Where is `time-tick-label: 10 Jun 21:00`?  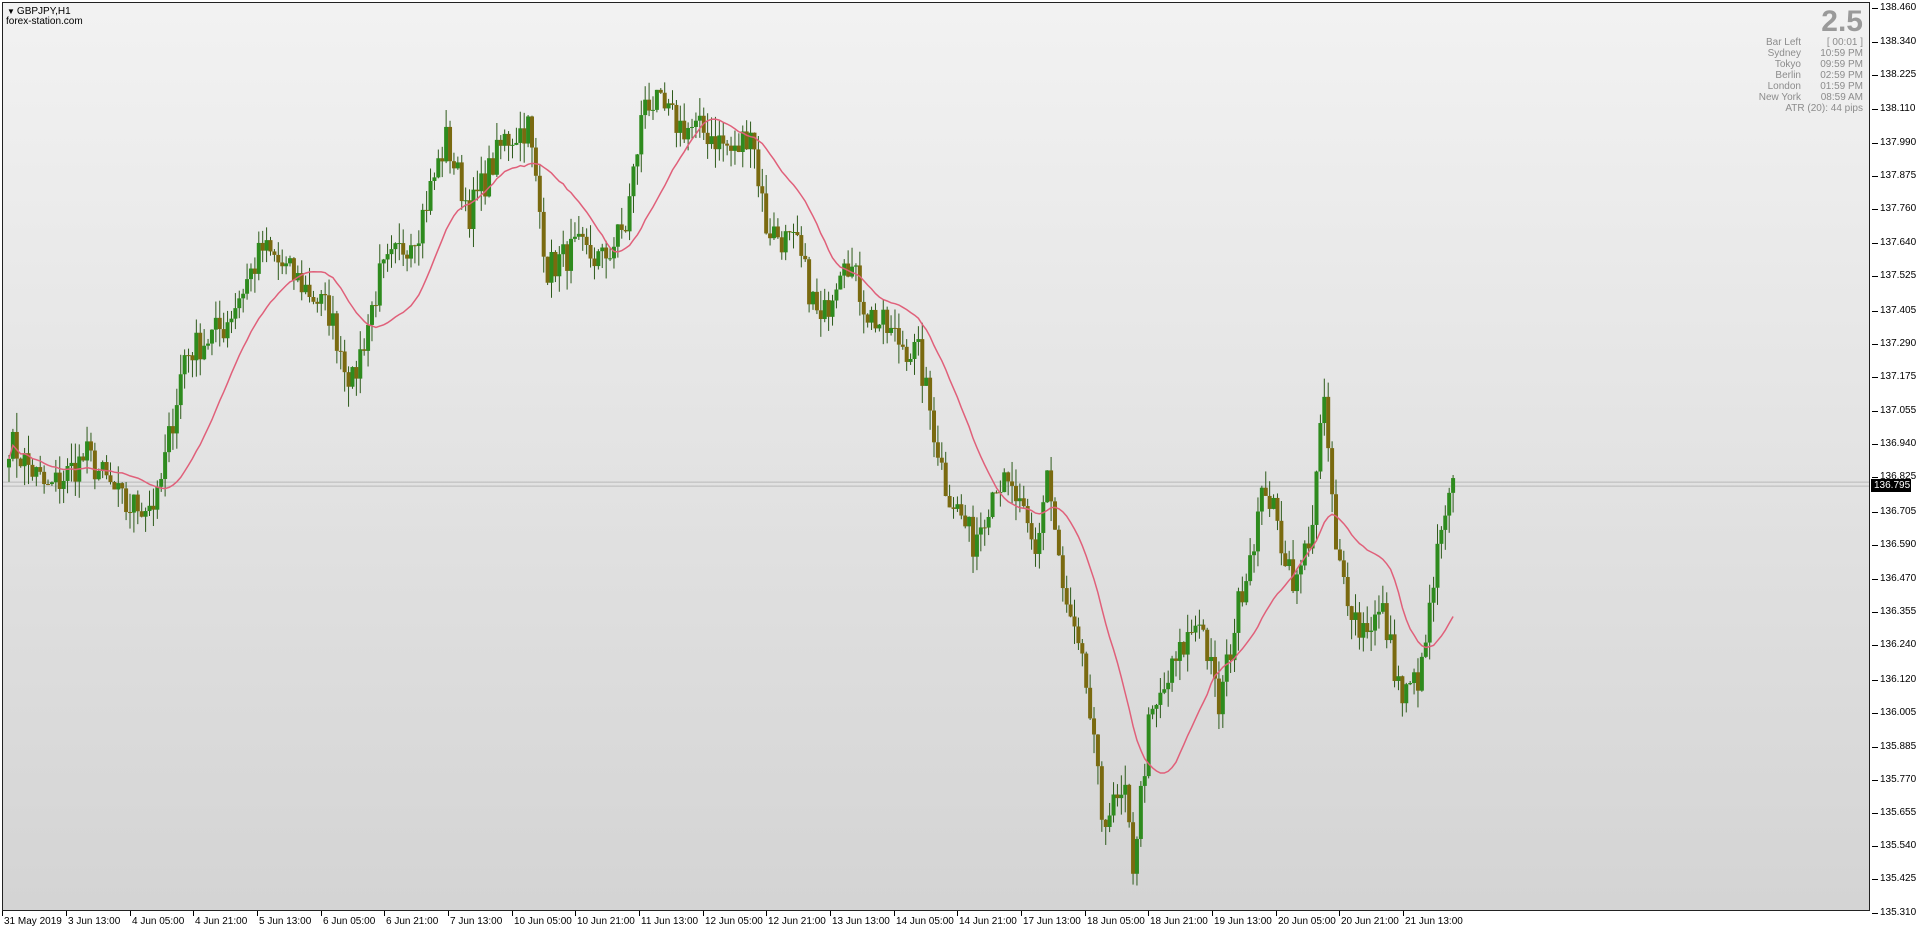 time-tick-label: 10 Jun 21:00 is located at coordinates (606, 921).